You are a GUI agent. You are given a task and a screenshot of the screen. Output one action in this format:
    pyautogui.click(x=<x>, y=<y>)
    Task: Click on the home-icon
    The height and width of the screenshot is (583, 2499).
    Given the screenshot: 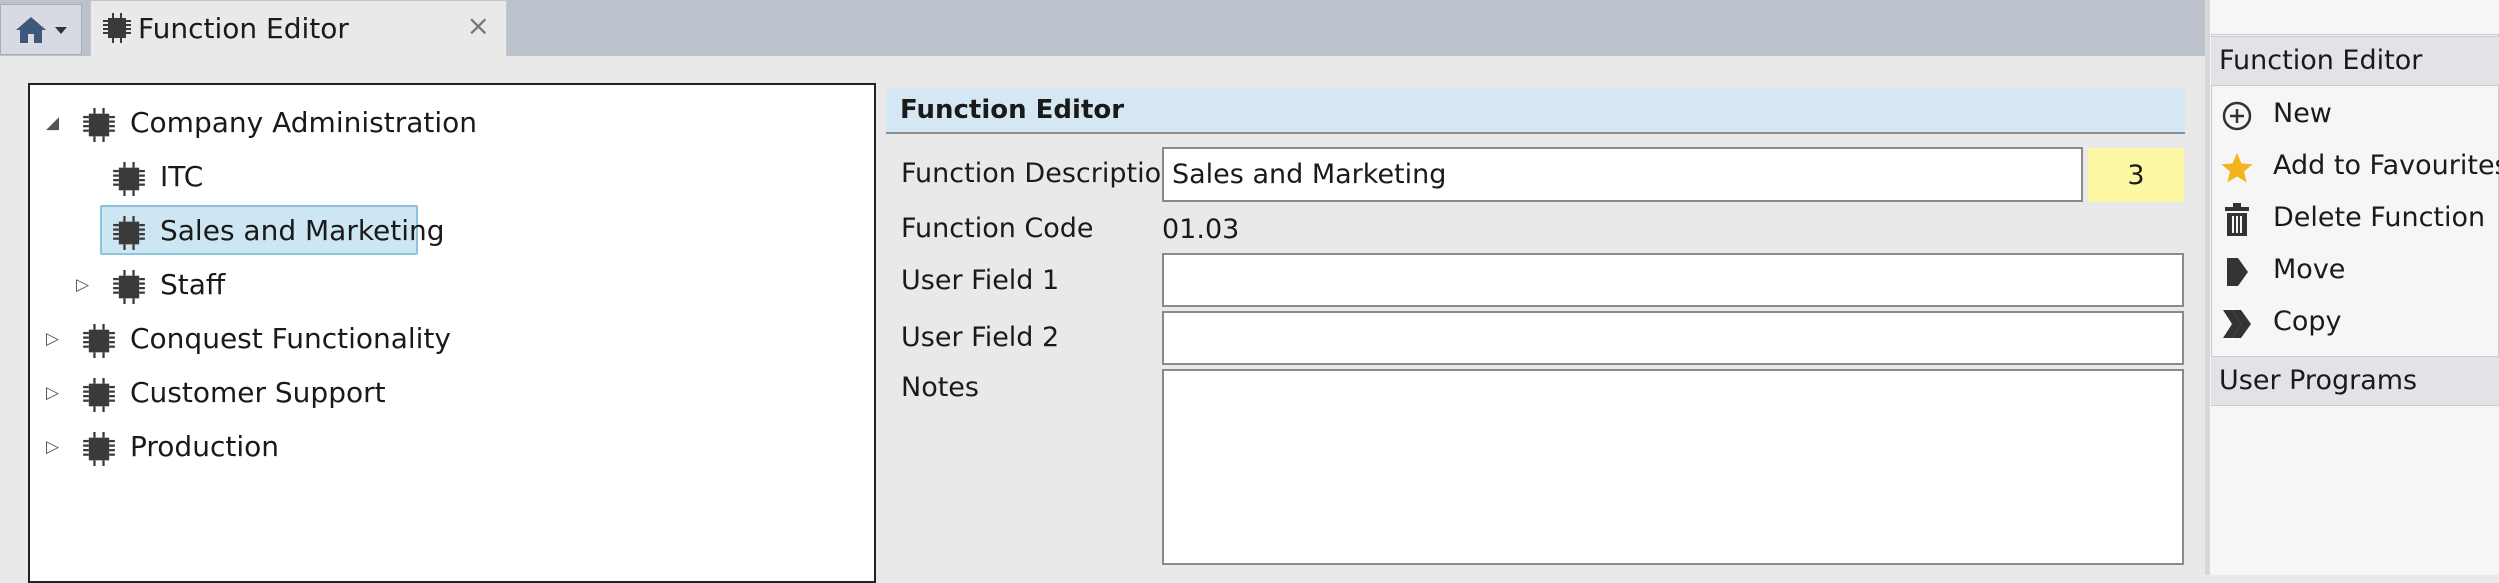 What is the action you would take?
    pyautogui.click(x=31, y=29)
    